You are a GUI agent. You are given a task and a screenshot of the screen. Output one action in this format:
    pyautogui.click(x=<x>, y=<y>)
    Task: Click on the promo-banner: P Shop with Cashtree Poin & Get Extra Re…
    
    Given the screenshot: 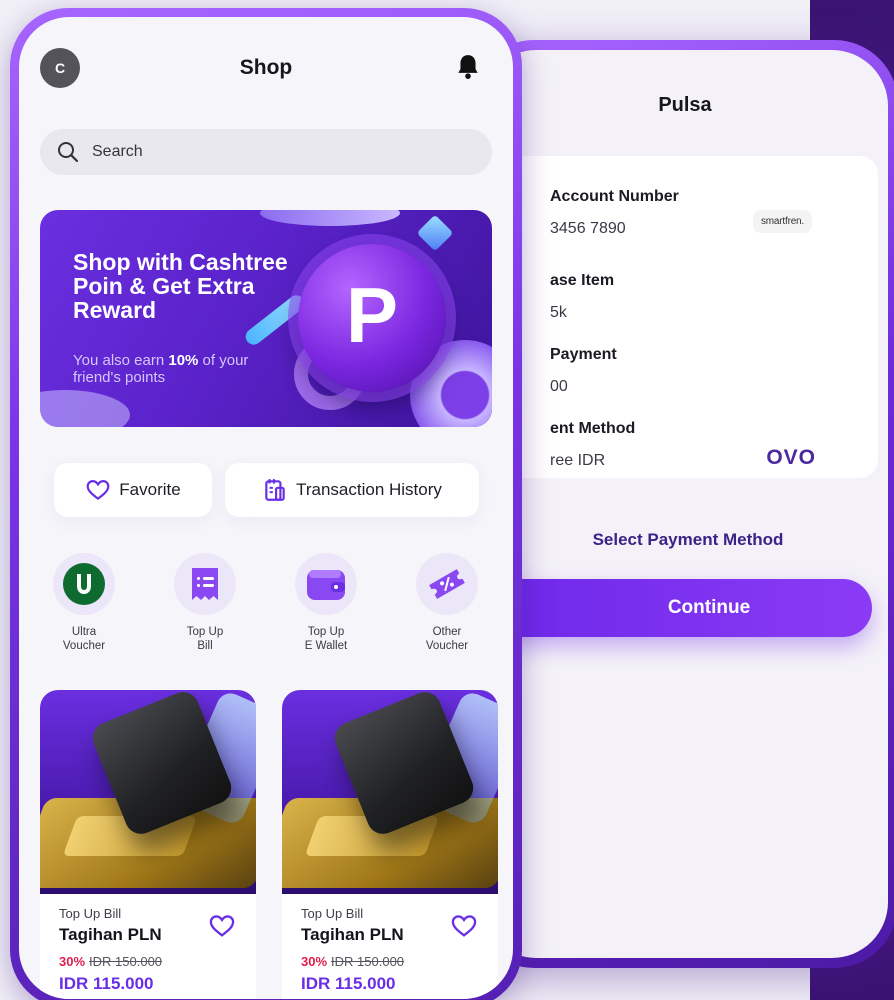 What is the action you would take?
    pyautogui.click(x=266, y=318)
    